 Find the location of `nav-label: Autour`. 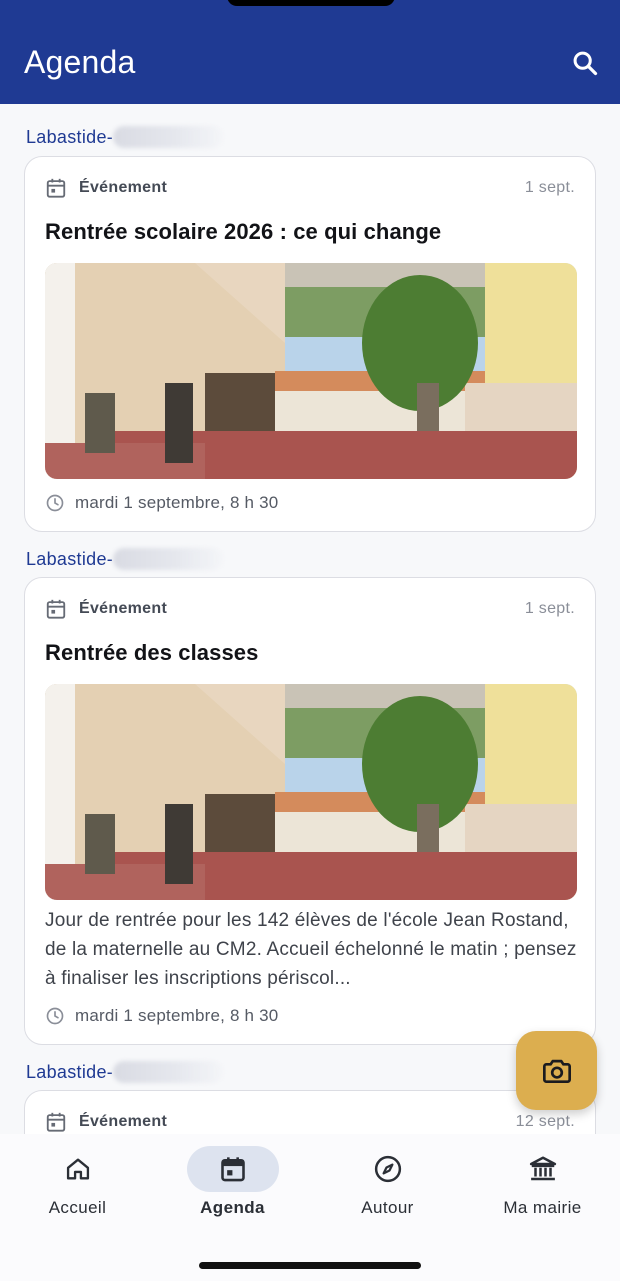

nav-label: Autour is located at coordinates (387, 1207).